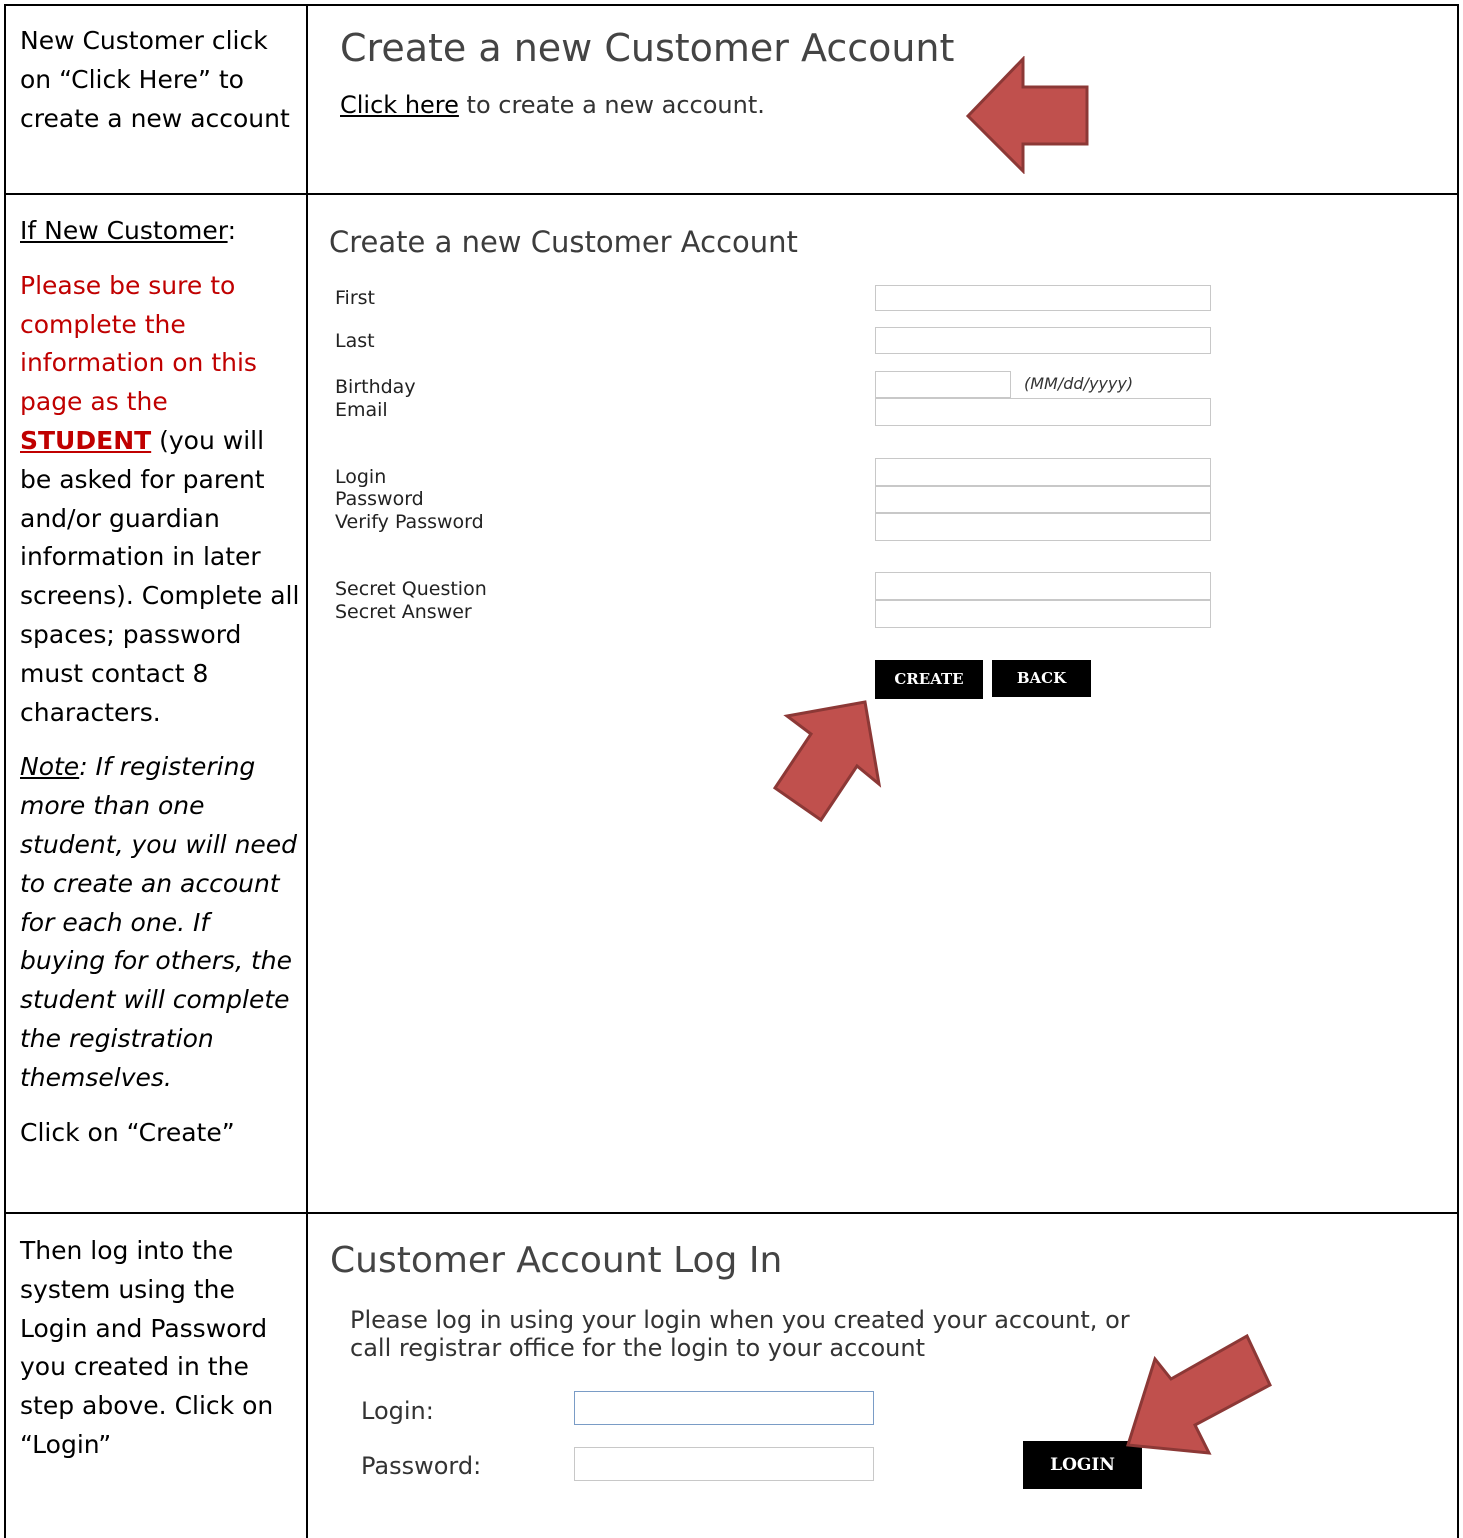  What do you see at coordinates (1043, 499) in the screenshot?
I see `password-input` at bounding box center [1043, 499].